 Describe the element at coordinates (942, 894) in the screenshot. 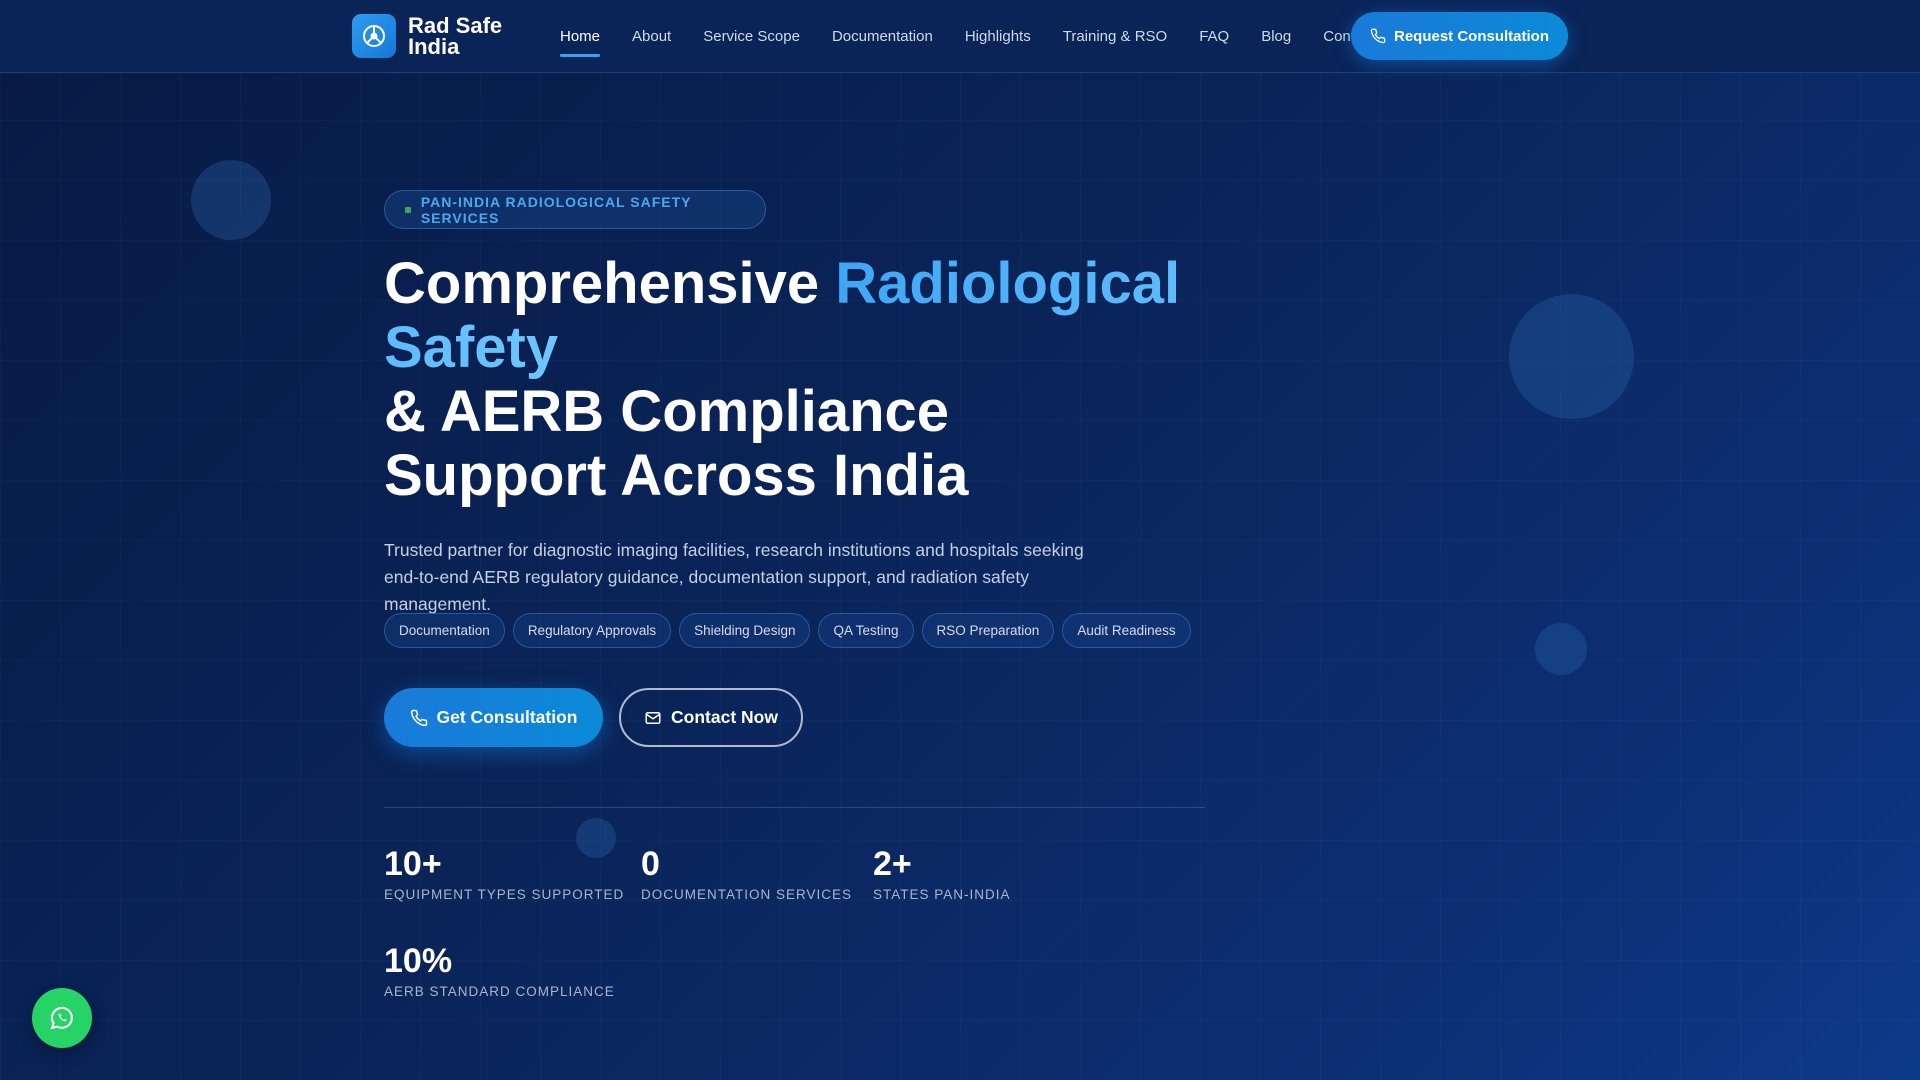

I see `stat-label: STATES PAN-INDIA` at that location.